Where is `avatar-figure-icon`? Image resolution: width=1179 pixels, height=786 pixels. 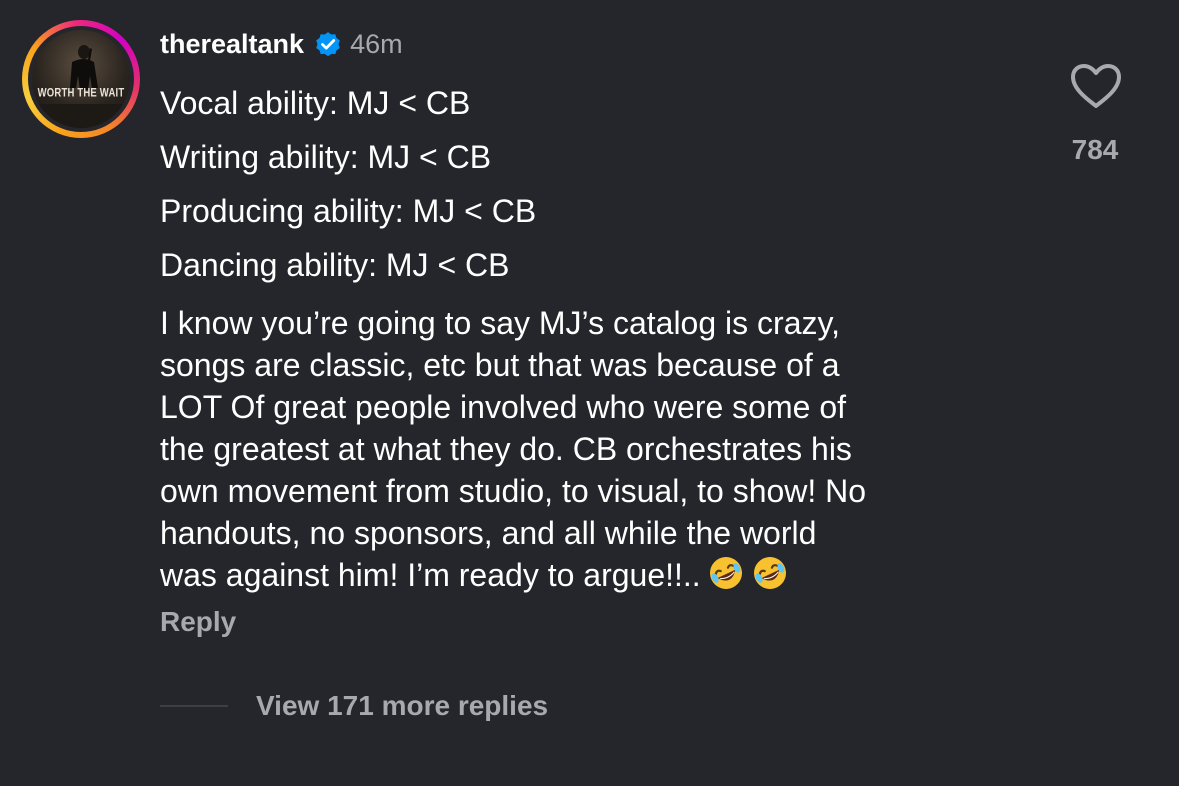 avatar-figure-icon is located at coordinates (81, 86).